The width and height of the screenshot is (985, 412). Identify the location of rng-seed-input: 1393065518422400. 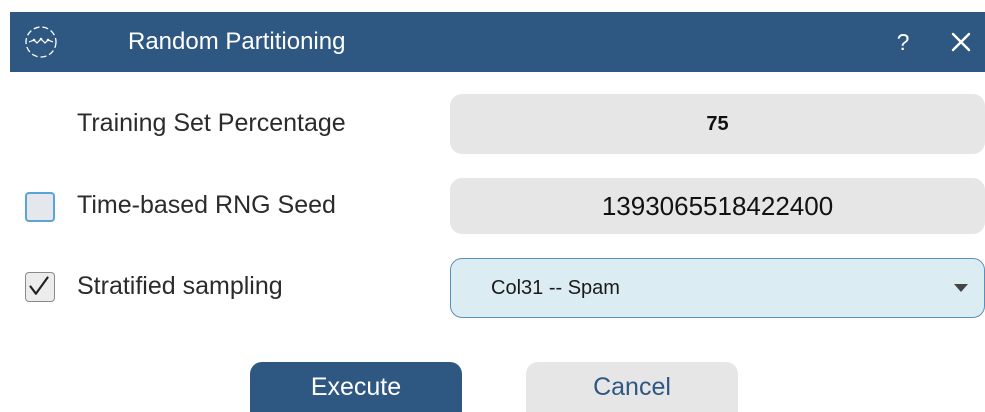
(717, 206).